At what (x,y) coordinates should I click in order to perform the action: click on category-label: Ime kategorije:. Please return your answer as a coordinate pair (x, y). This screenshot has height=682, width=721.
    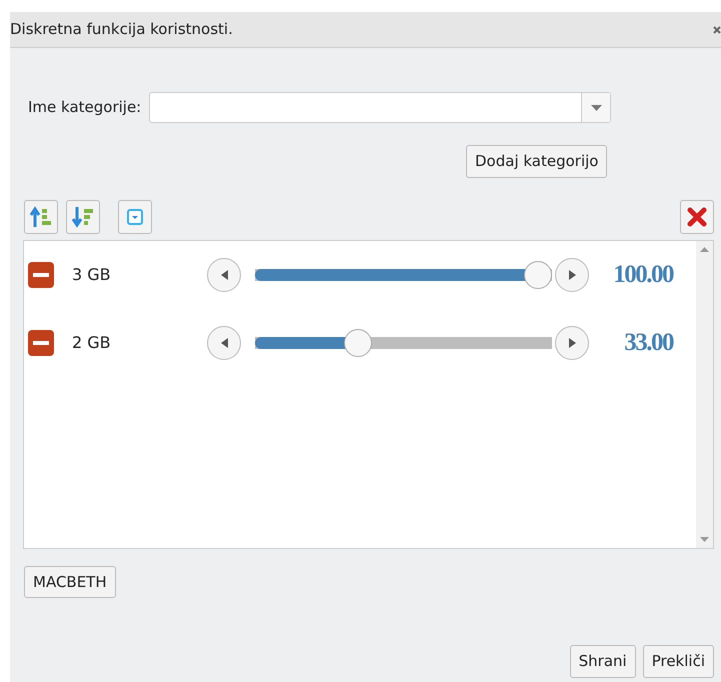
    Looking at the image, I should click on (85, 107).